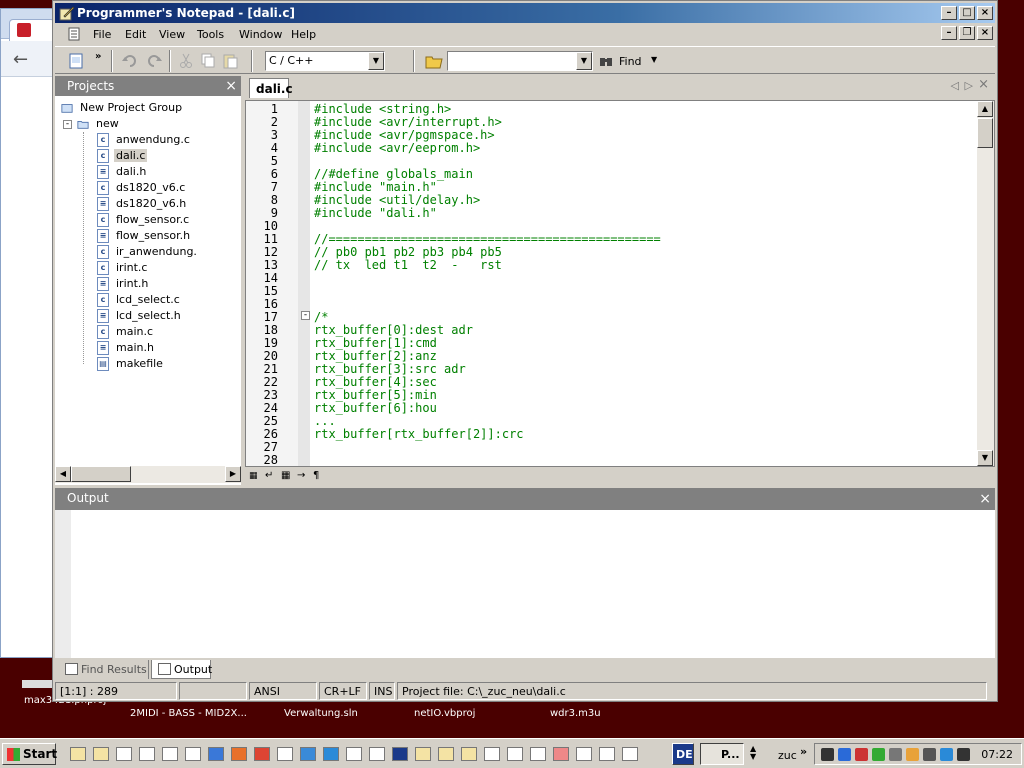 The height and width of the screenshot is (768, 1024). I want to click on language-select: C / C++ ▼, so click(325, 61).